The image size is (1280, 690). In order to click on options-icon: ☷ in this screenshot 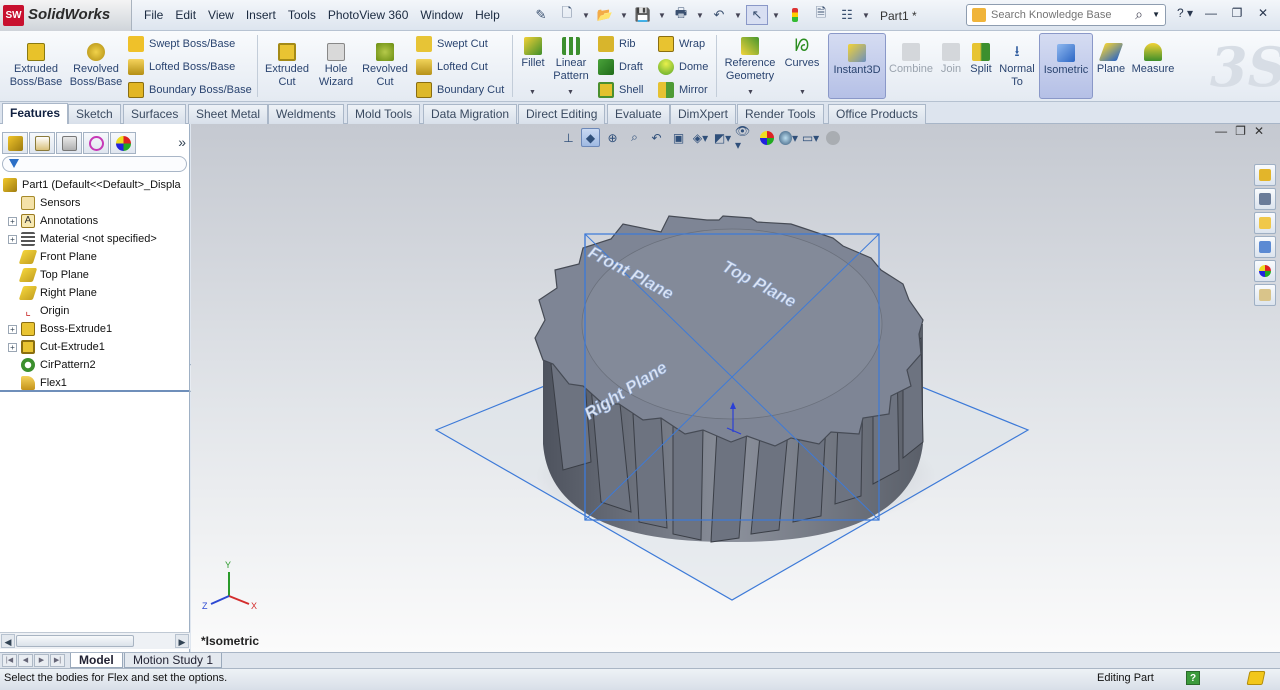, I will do `click(847, 15)`.